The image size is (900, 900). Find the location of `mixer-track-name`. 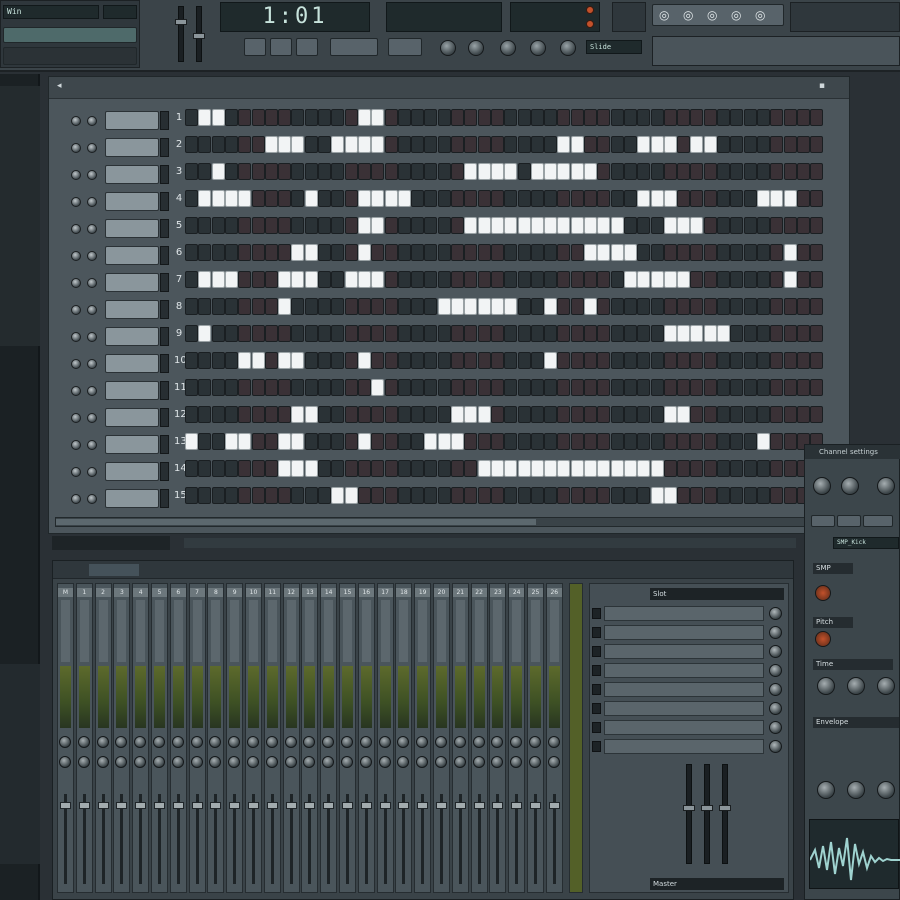

mixer-track-name is located at coordinates (347, 631).